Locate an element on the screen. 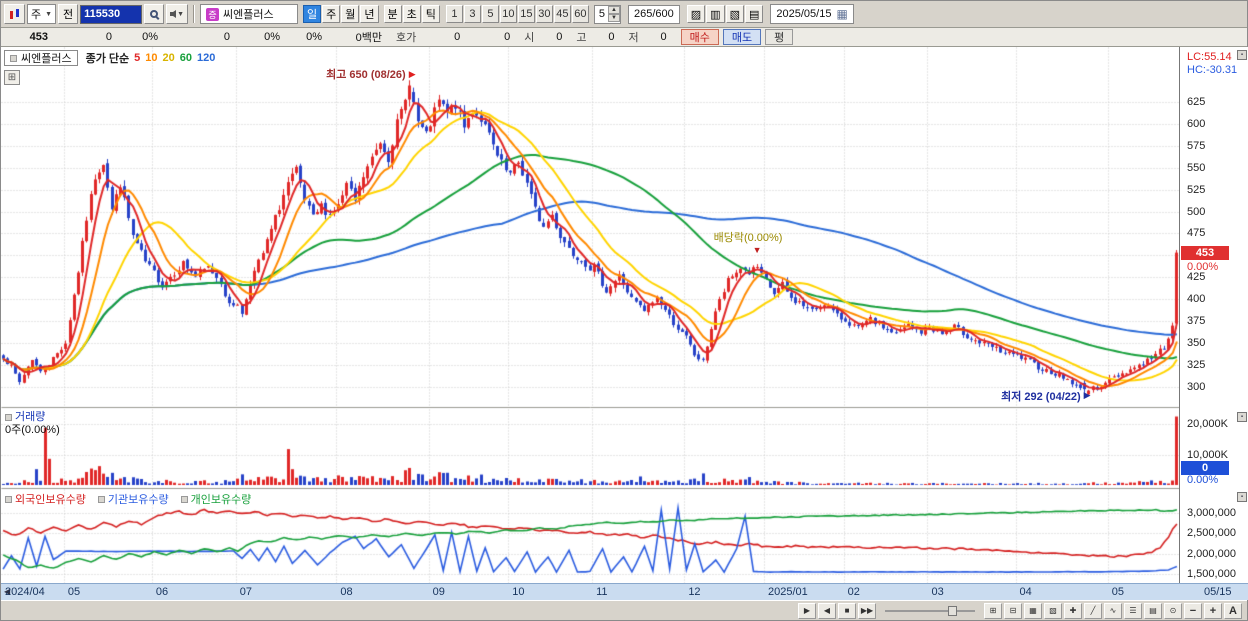  date-picker: 2025/05/15 ▦ is located at coordinates (812, 14).